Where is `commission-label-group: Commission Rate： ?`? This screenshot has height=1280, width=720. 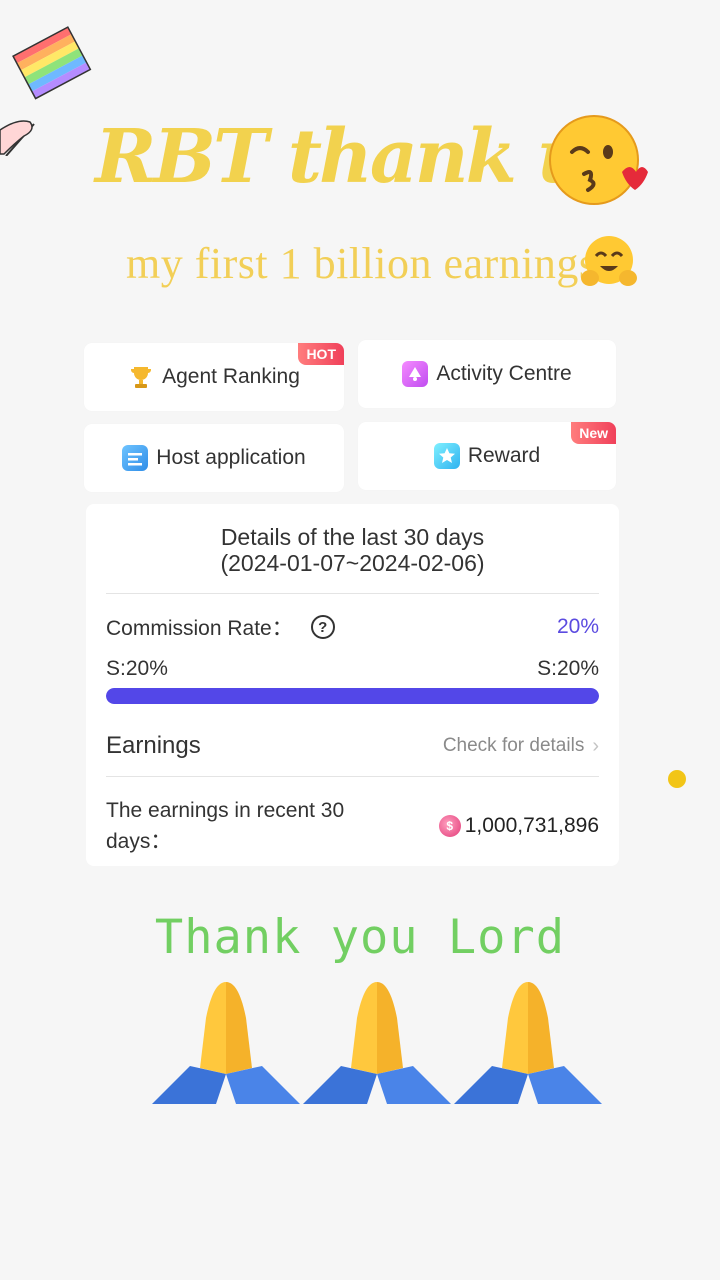
commission-label-group: Commission Rate： ? is located at coordinates (220, 627).